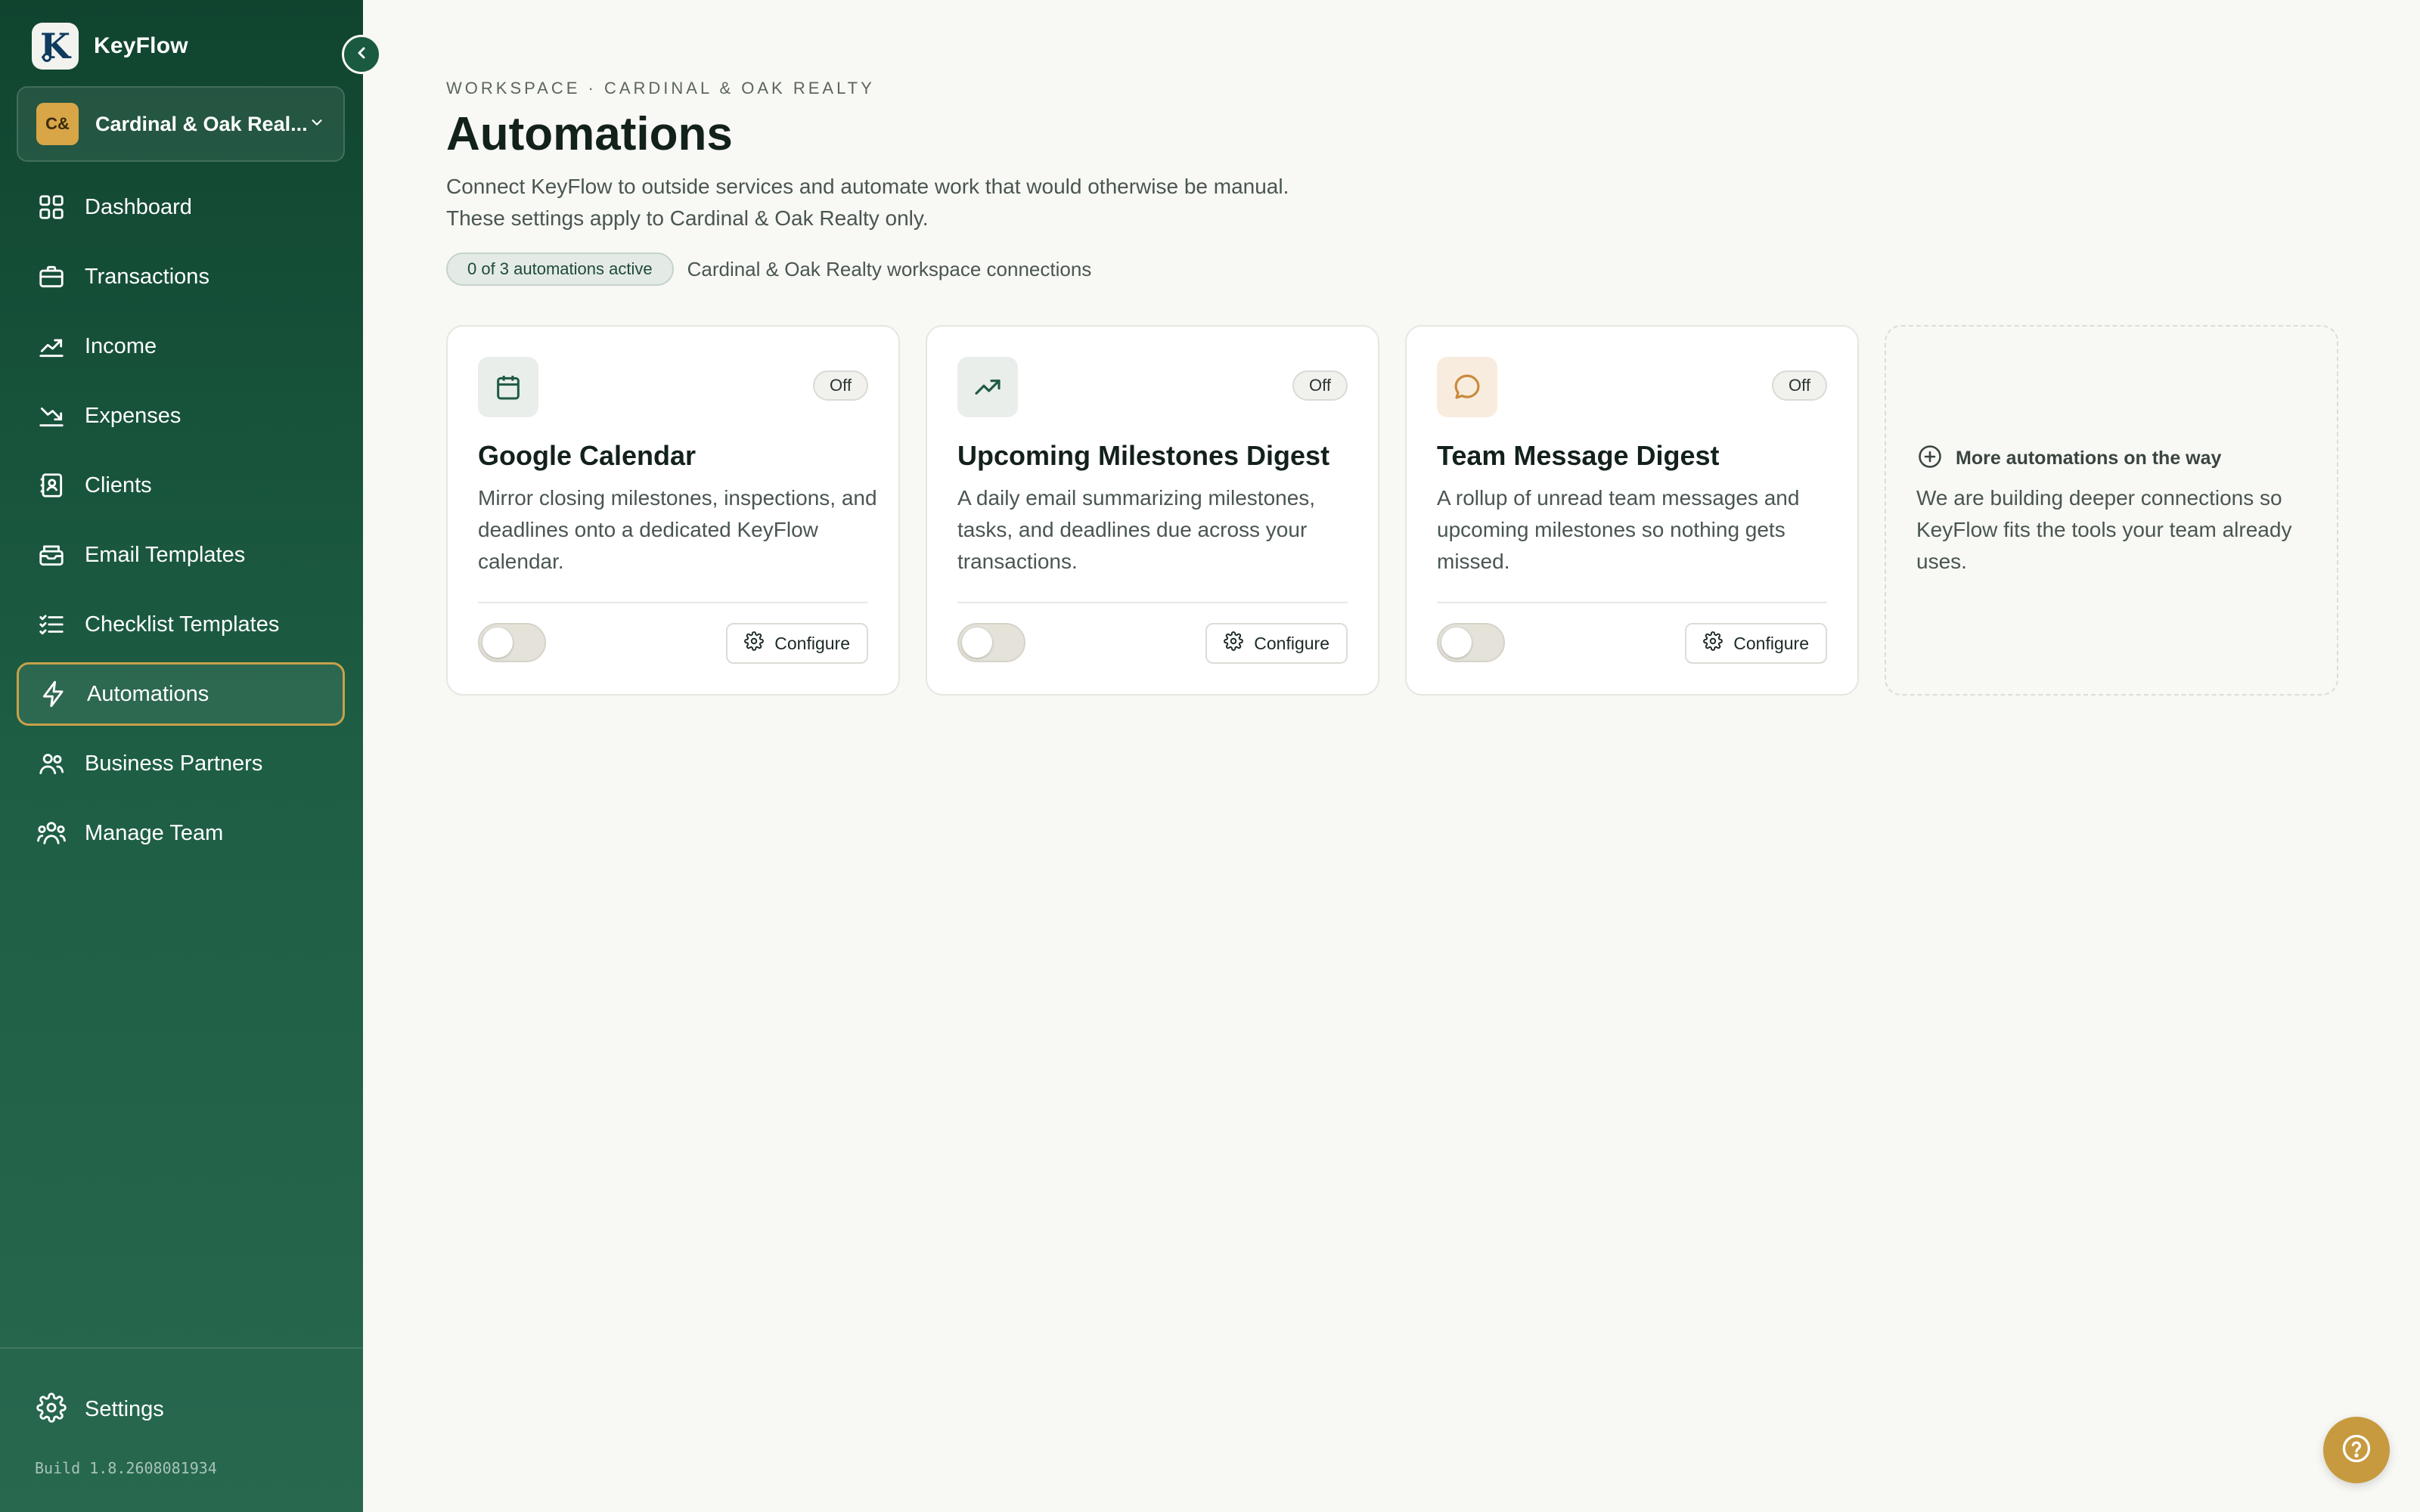 This screenshot has height=1512, width=2420. I want to click on sidebar-item-label: Clients, so click(119, 484).